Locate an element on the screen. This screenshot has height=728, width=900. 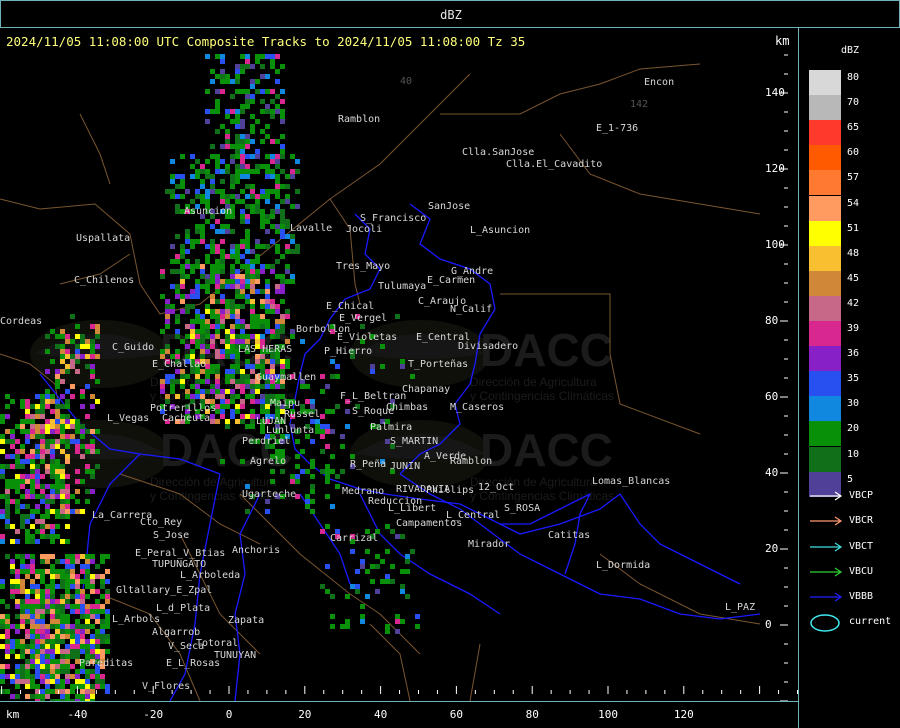
legend-level-label: 45 is located at coordinates (853, 278).